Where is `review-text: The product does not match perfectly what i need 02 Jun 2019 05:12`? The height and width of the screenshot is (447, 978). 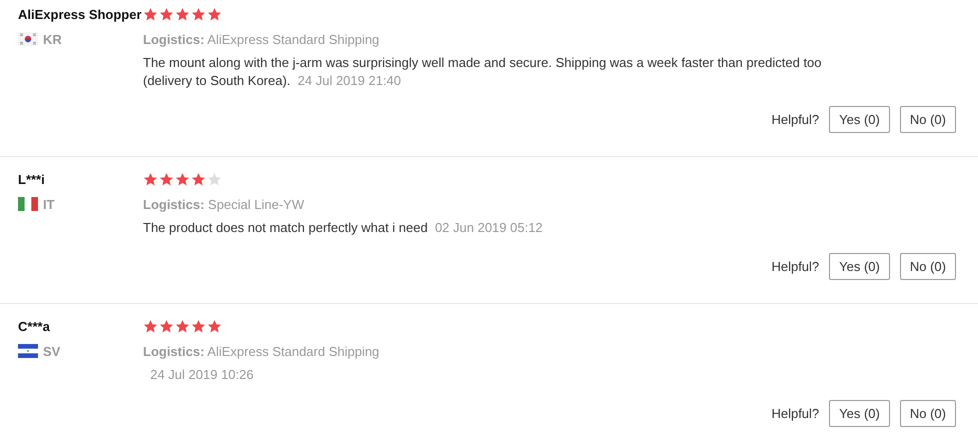 review-text: The product does not match perfectly what i need 02 Jun 2019 05:12 is located at coordinates (343, 228).